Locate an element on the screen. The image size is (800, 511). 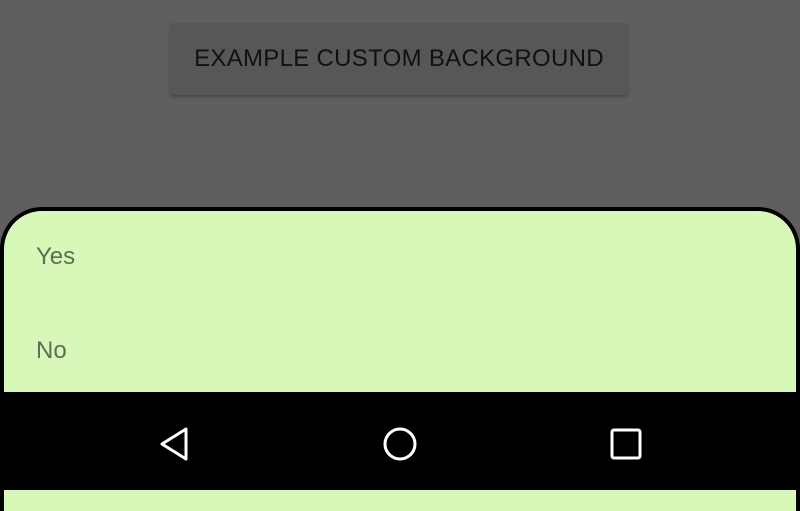
home-icon is located at coordinates (400, 444).